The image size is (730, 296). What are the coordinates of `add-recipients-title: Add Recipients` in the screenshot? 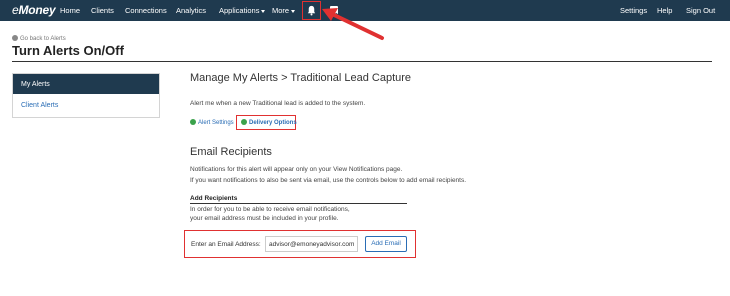 It's located at (214, 198).